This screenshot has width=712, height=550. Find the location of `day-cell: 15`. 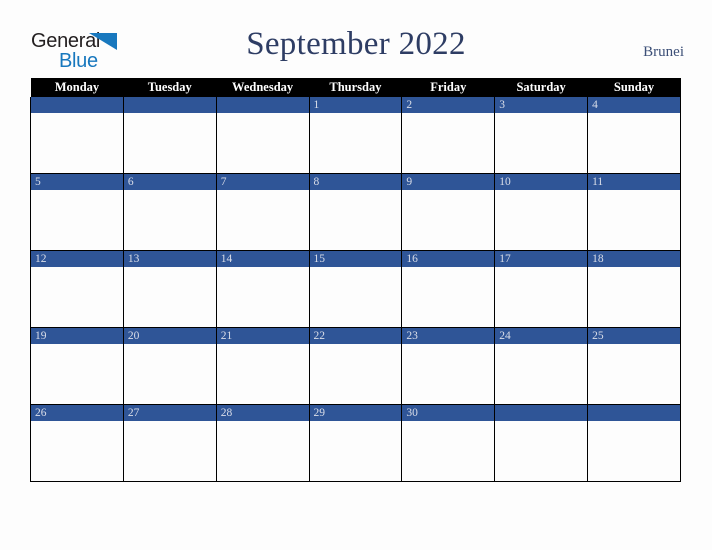

day-cell: 15 is located at coordinates (355, 289).